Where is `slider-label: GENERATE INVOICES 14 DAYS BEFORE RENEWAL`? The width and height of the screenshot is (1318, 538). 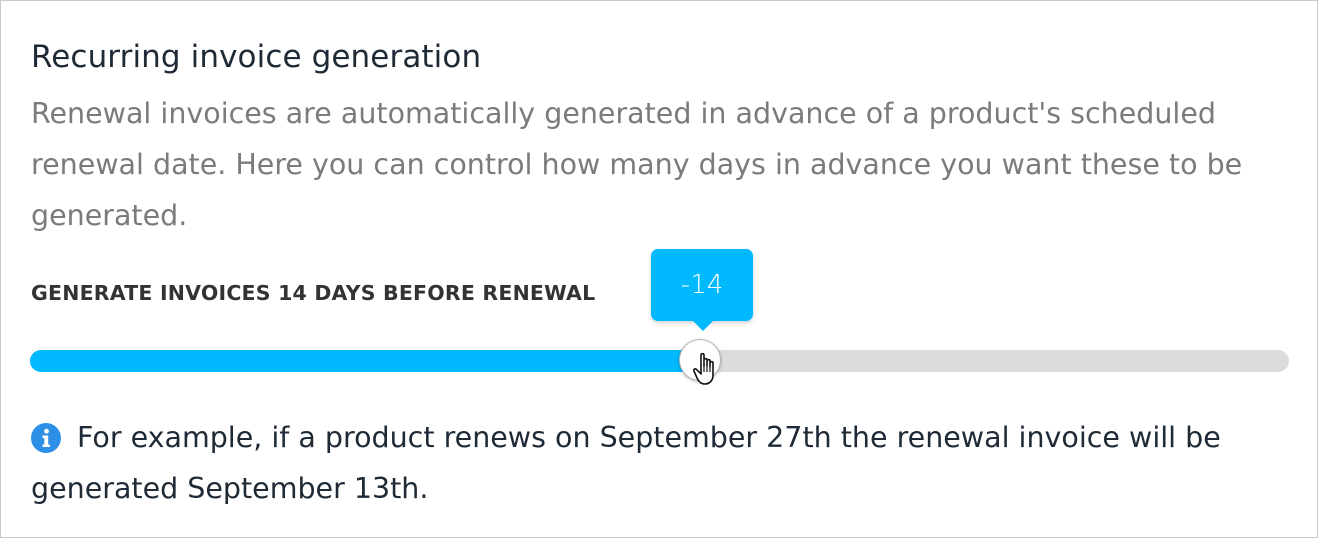 slider-label: GENERATE INVOICES 14 DAYS BEFORE RENEWAL is located at coordinates (313, 293).